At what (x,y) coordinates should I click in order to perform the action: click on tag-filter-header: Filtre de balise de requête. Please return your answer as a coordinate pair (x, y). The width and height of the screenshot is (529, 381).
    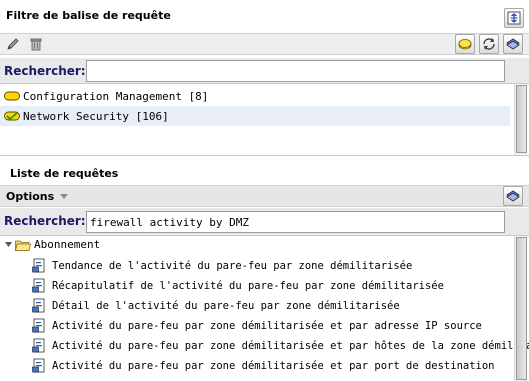
    Looking at the image, I should click on (264, 16).